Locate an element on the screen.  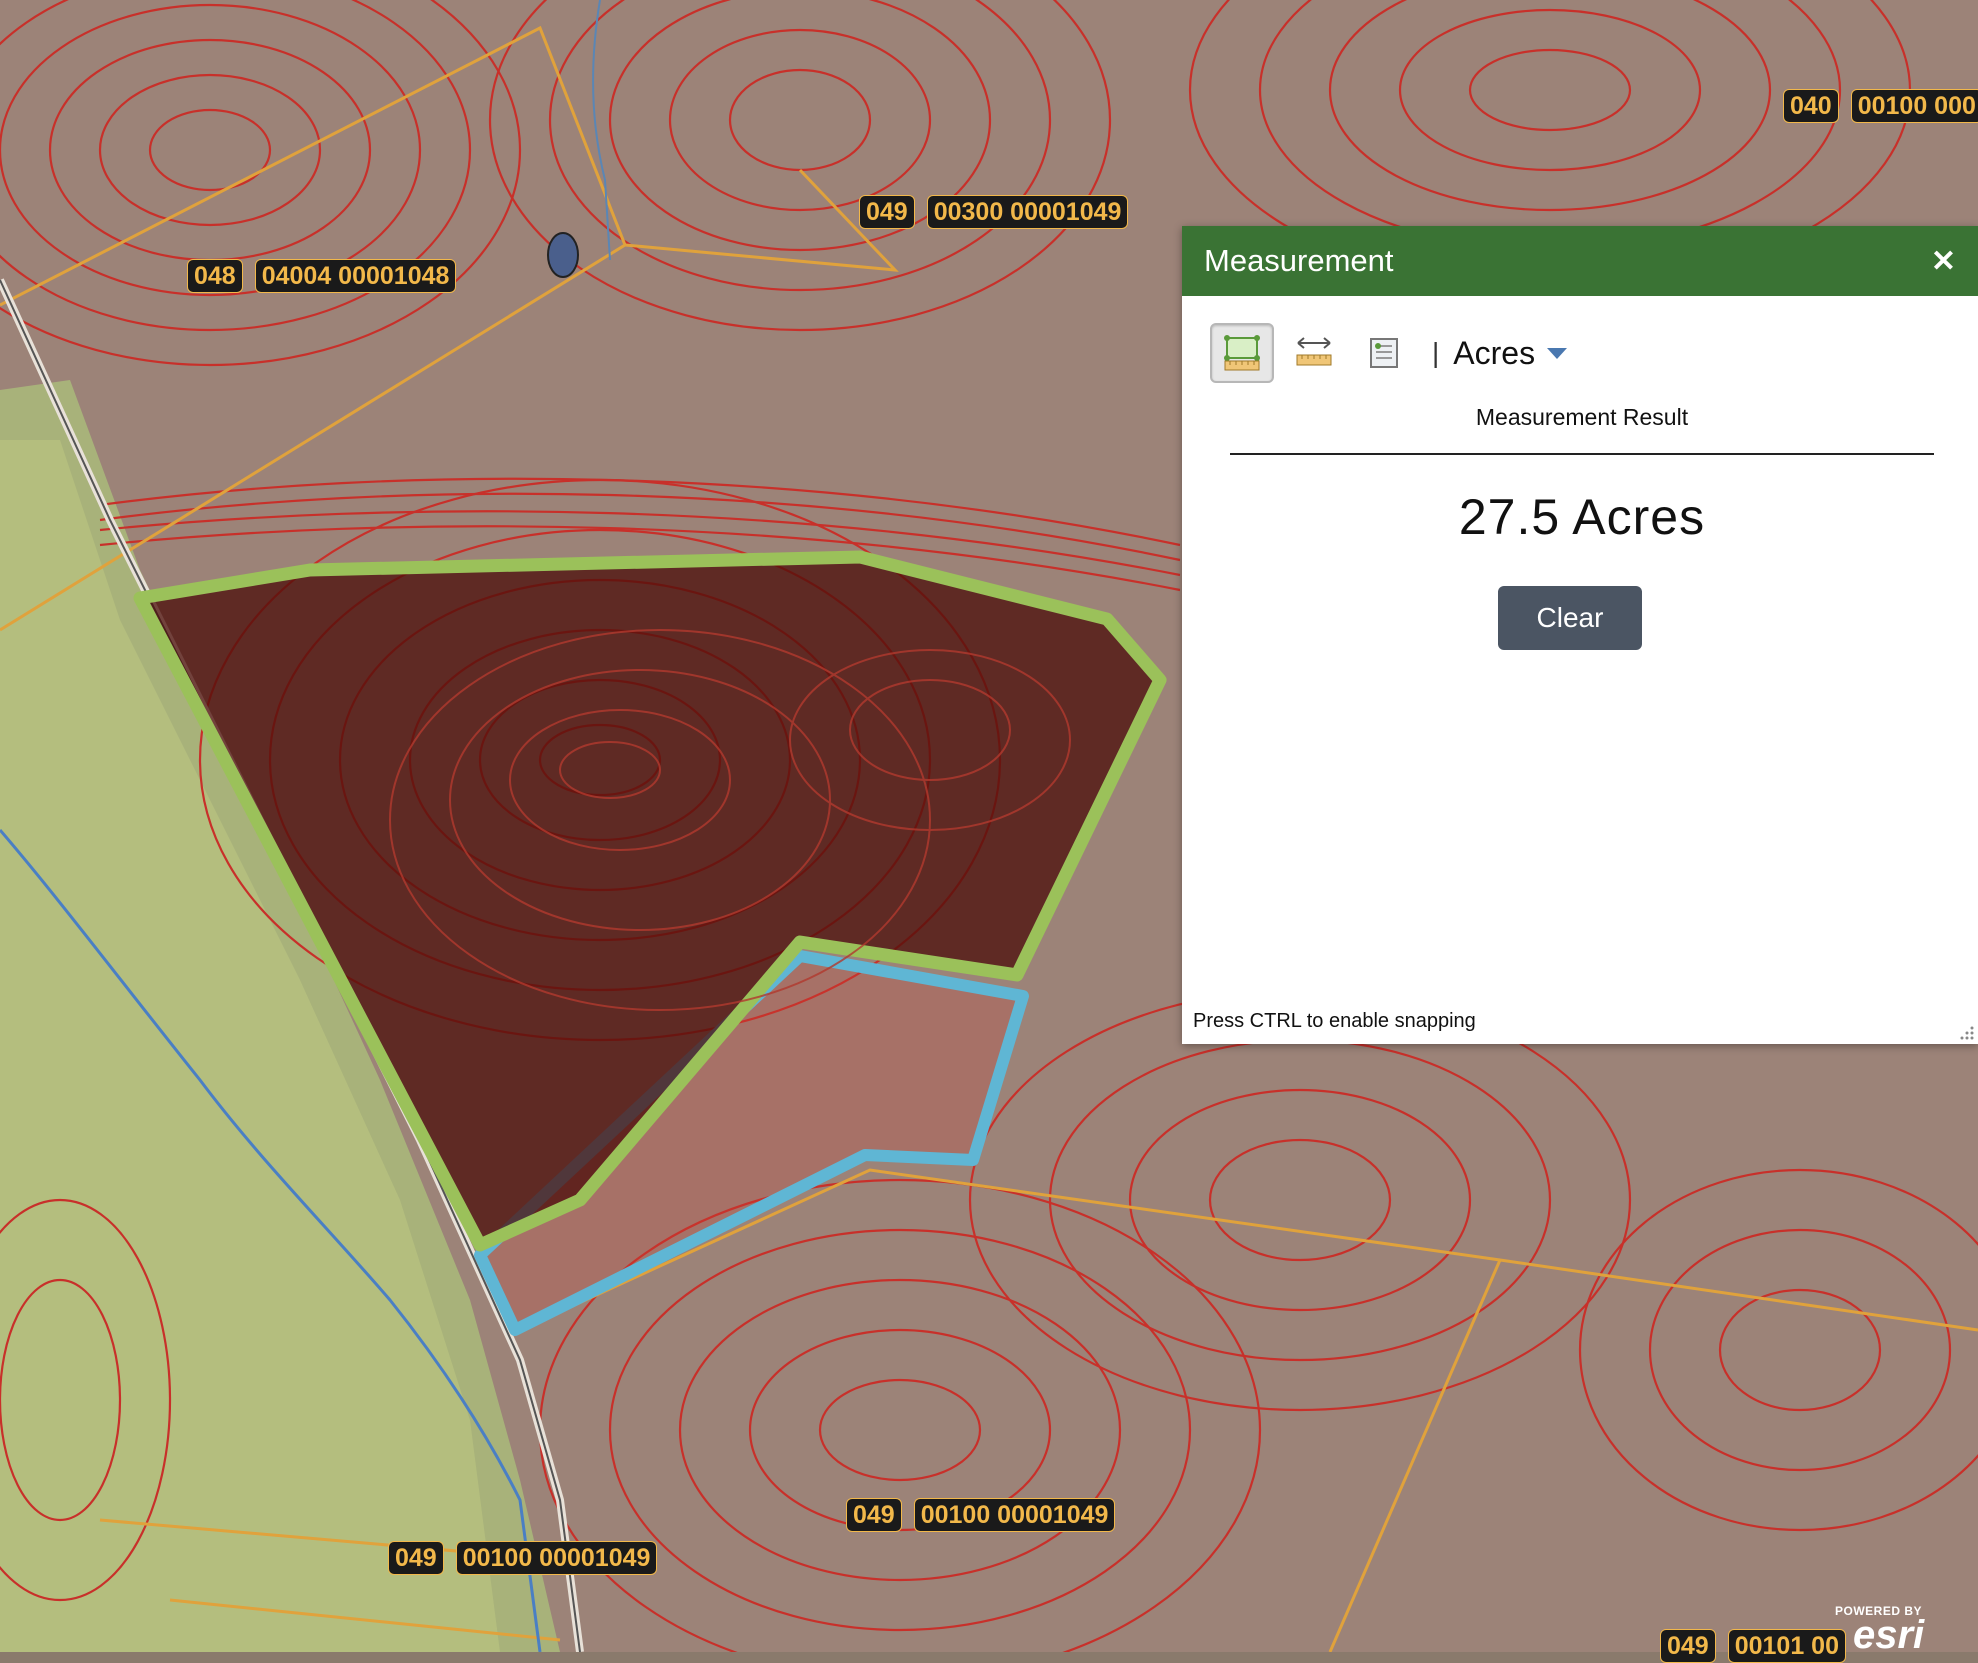
distance-measure-icon is located at coordinates (1314, 351).